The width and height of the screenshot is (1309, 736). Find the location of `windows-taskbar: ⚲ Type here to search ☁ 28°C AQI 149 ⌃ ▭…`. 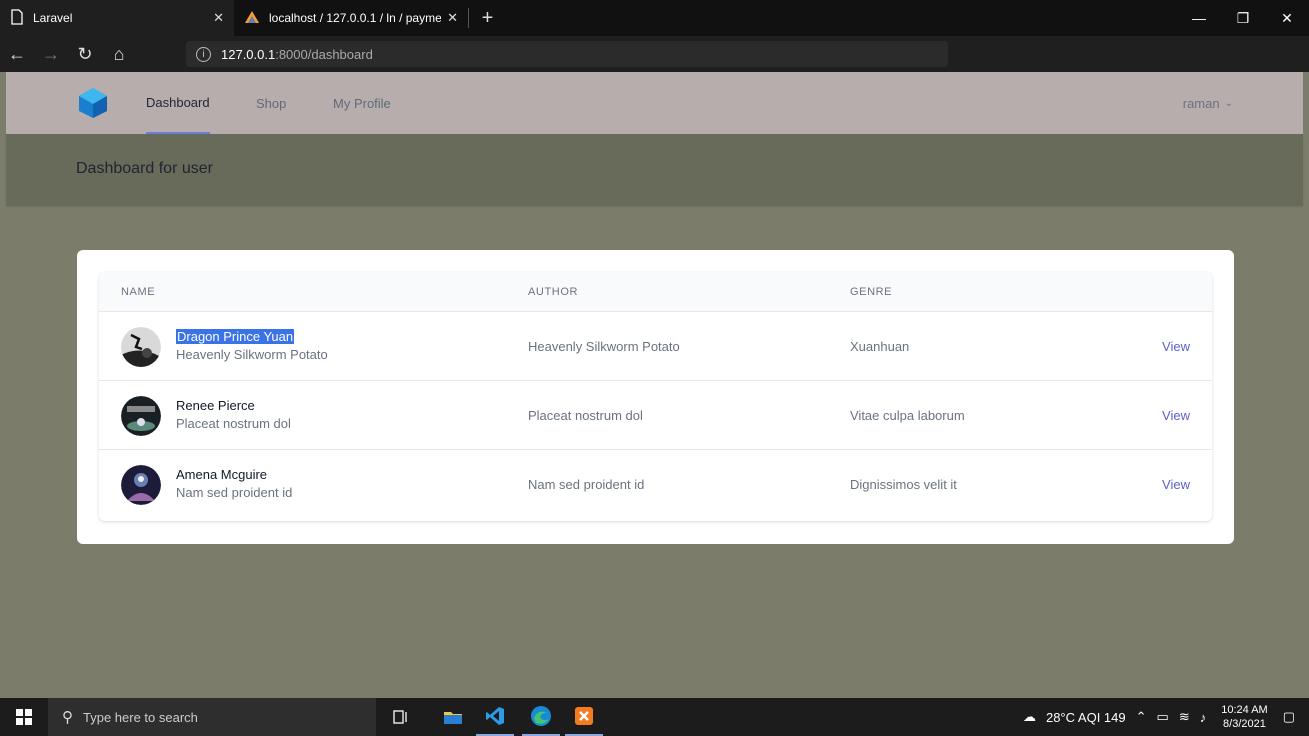

windows-taskbar: ⚲ Type here to search ☁ 28°C AQI 149 ⌃ ▭… is located at coordinates (654, 717).